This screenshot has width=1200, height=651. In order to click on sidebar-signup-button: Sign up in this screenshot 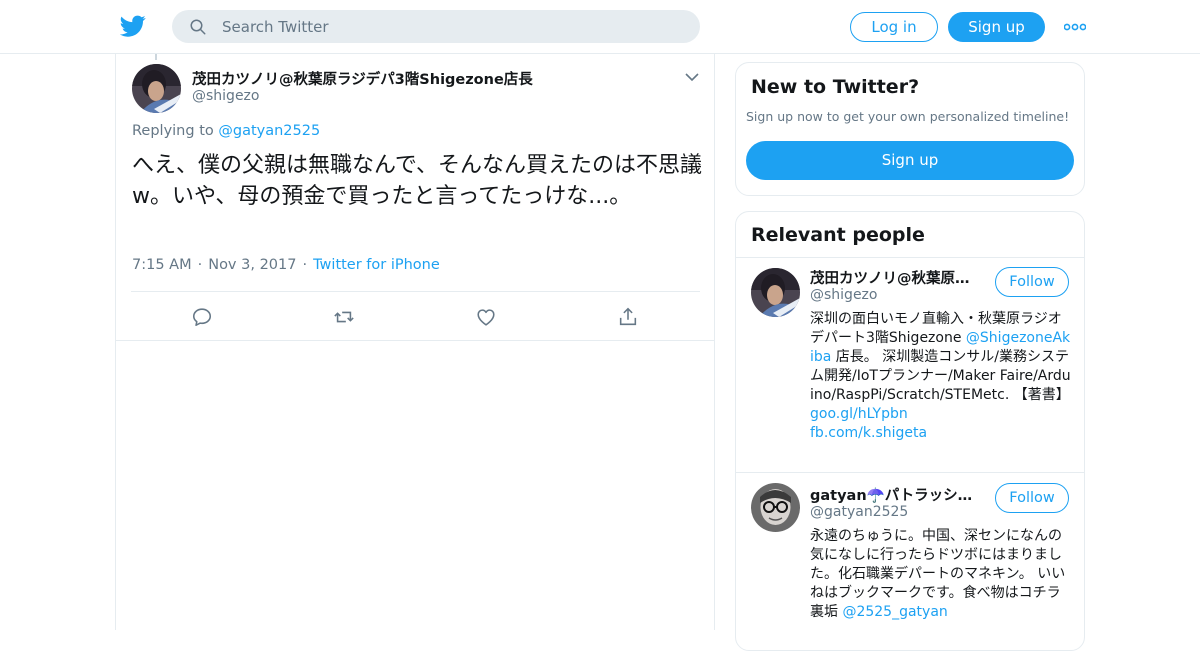, I will do `click(910, 160)`.